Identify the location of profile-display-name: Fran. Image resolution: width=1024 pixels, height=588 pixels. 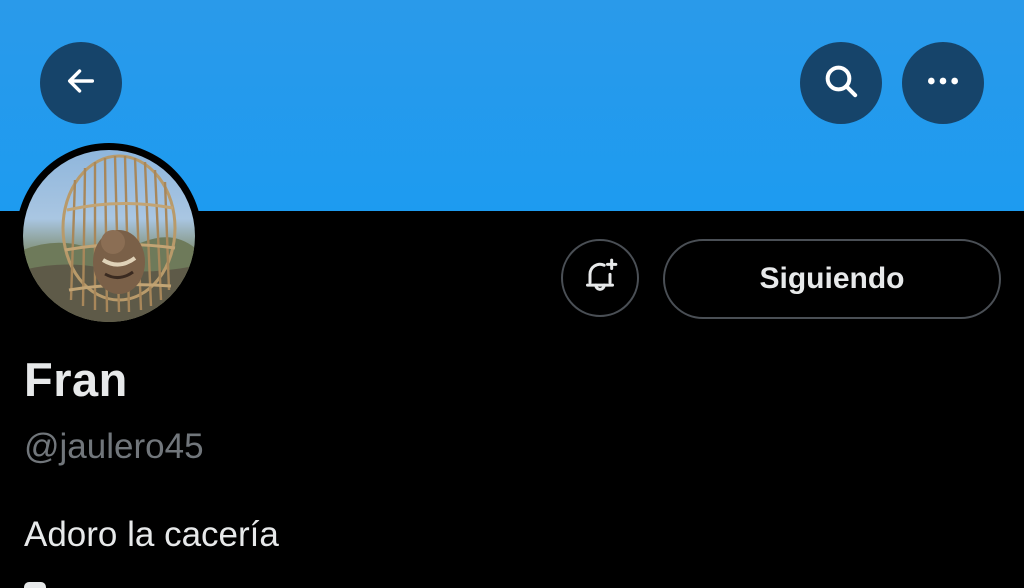
(76, 379).